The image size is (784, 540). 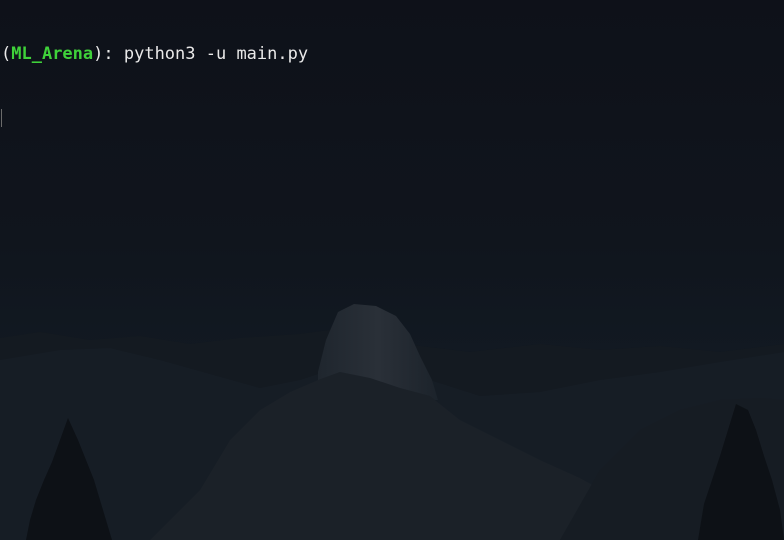 I want to click on prompt-close: ):, so click(x=108, y=54).